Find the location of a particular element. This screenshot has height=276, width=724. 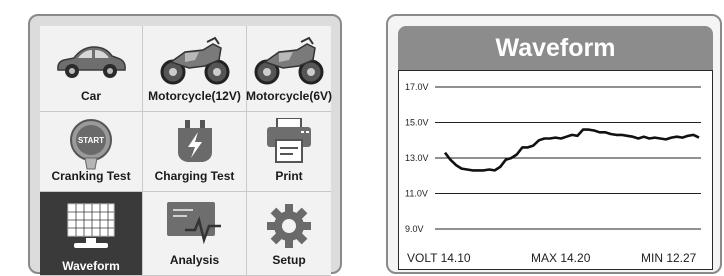

menu-item-print: Print is located at coordinates (289, 152).